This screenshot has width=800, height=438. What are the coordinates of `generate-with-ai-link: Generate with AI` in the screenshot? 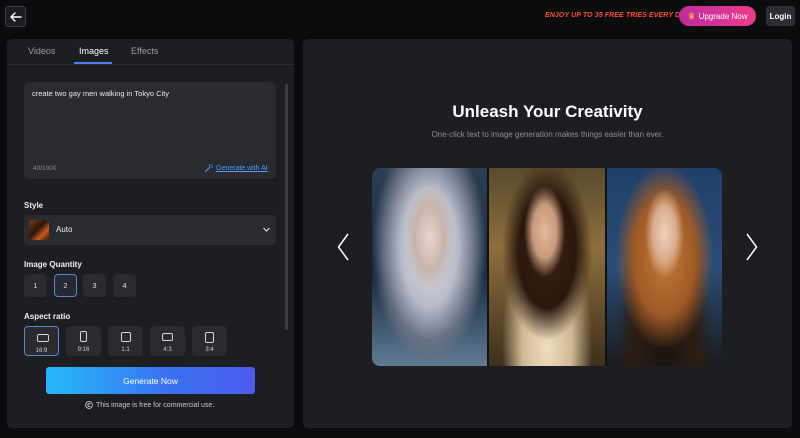 It's located at (236, 168).